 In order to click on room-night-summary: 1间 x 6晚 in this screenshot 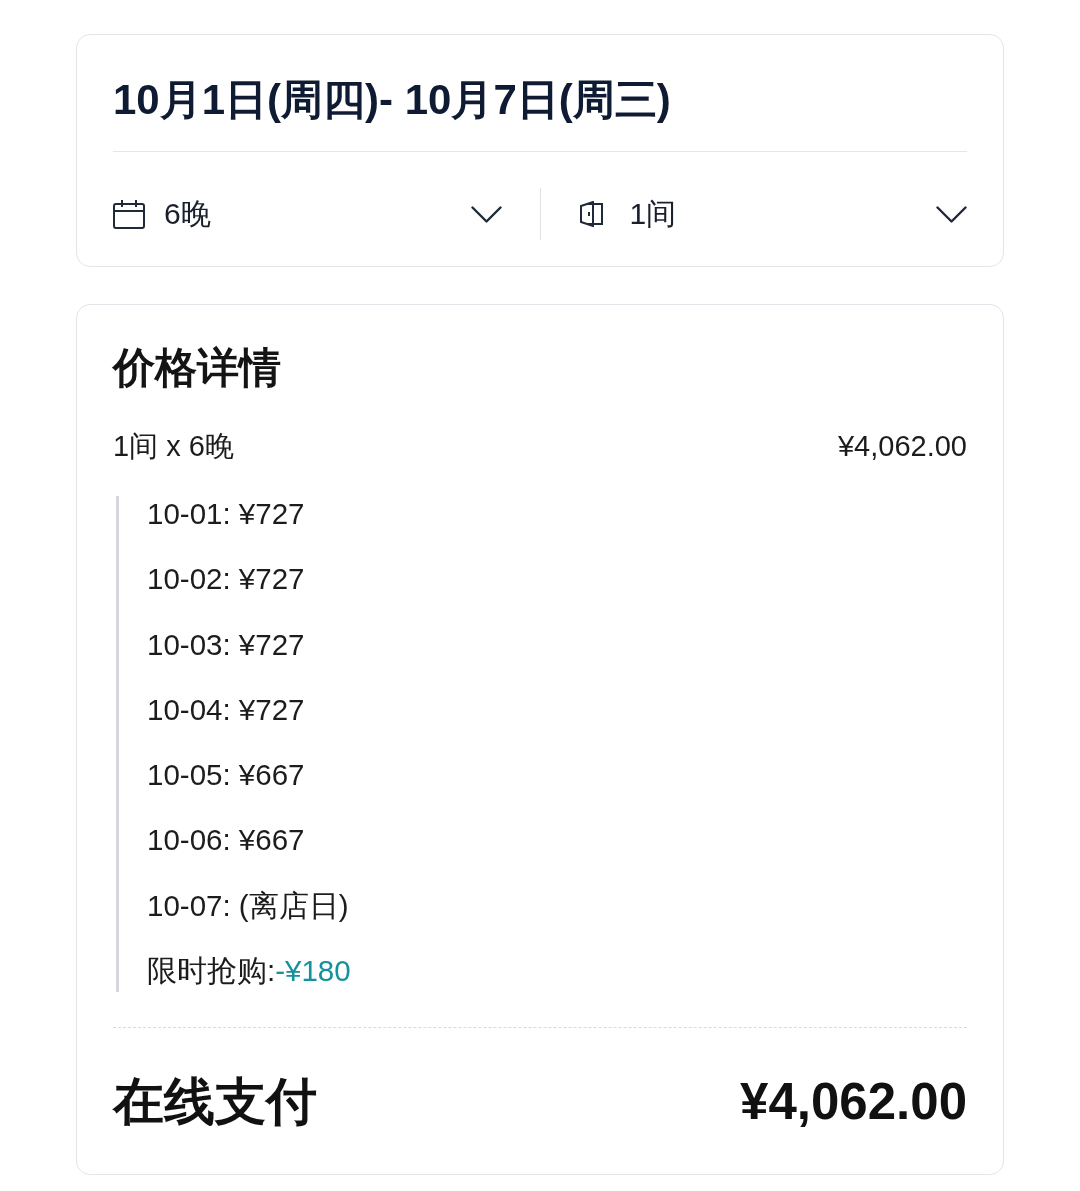, I will do `click(173, 446)`.